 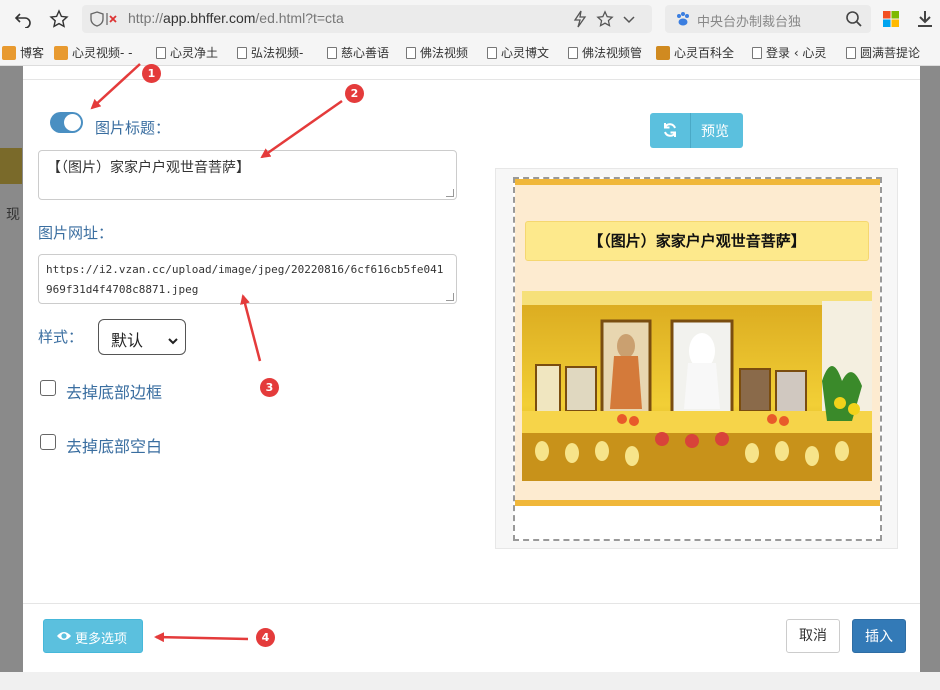 What do you see at coordinates (101, 639) in the screenshot?
I see `more-options-label: 更多选项` at bounding box center [101, 639].